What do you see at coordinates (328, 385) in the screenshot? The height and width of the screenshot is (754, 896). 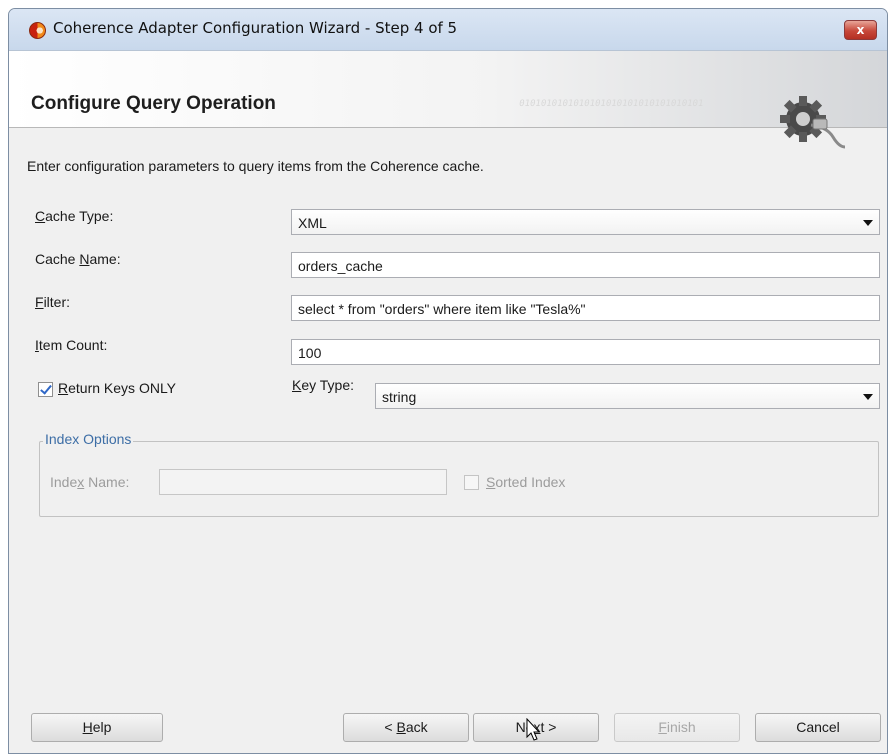 I see `label-text: ey Type:` at bounding box center [328, 385].